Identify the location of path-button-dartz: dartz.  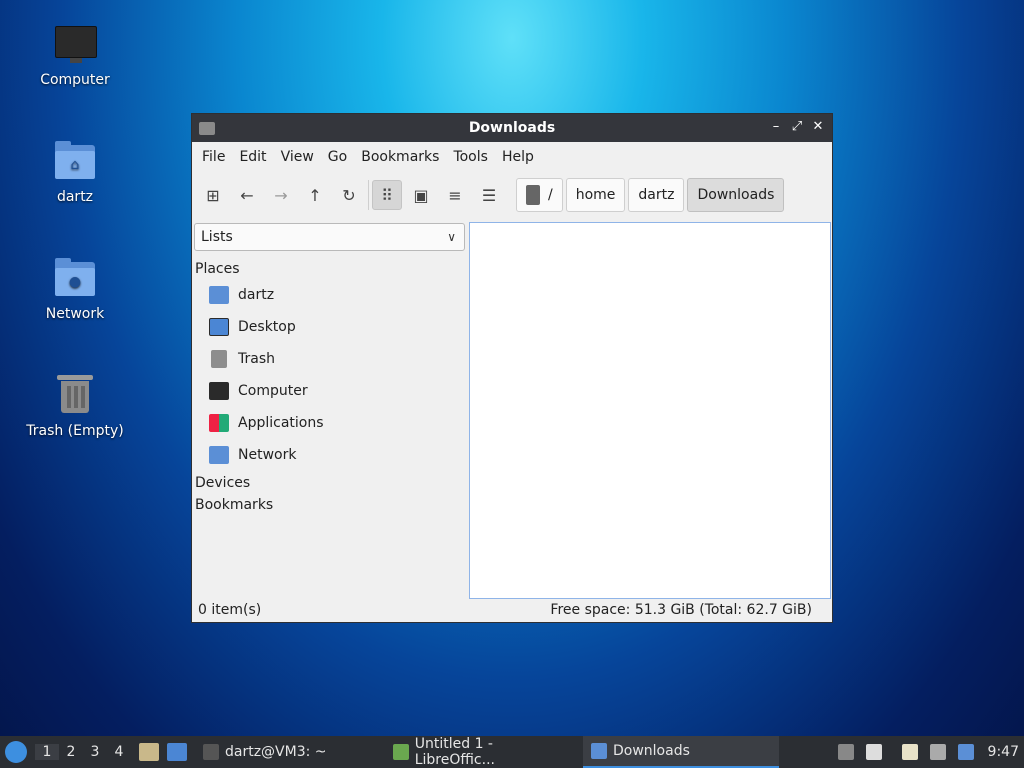
(656, 195).